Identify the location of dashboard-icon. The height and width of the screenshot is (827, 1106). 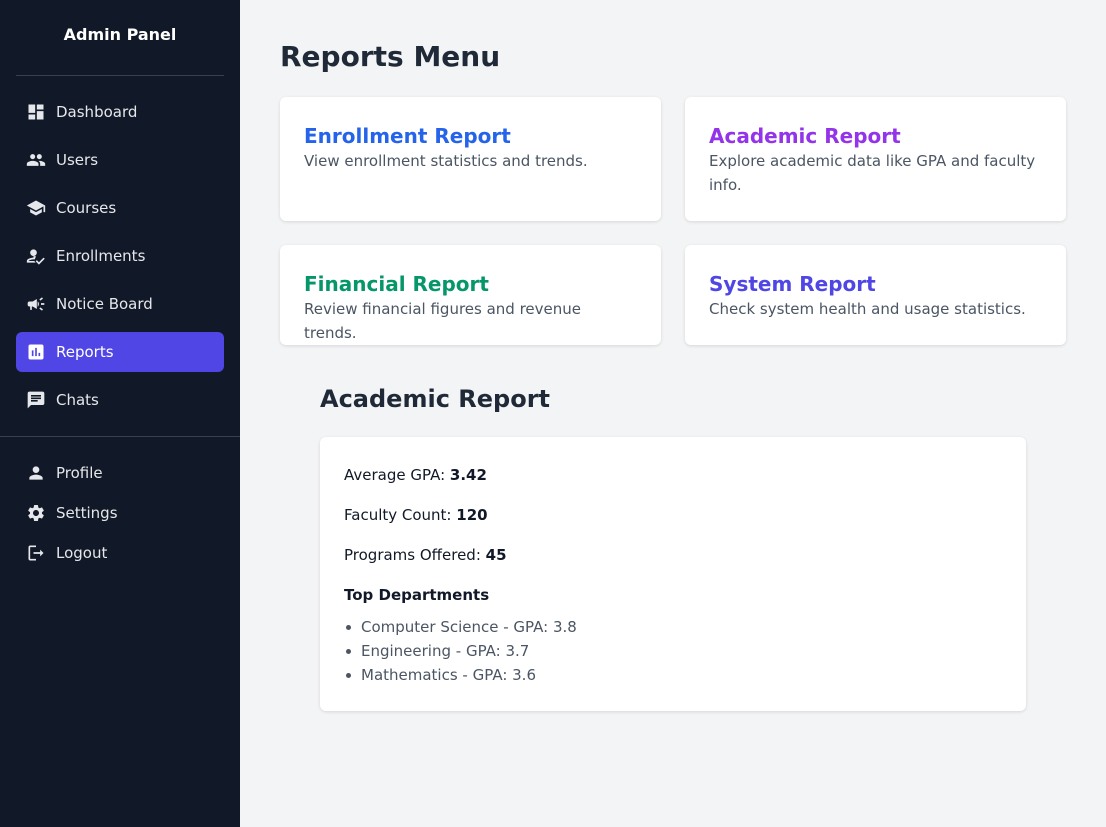
(36, 112).